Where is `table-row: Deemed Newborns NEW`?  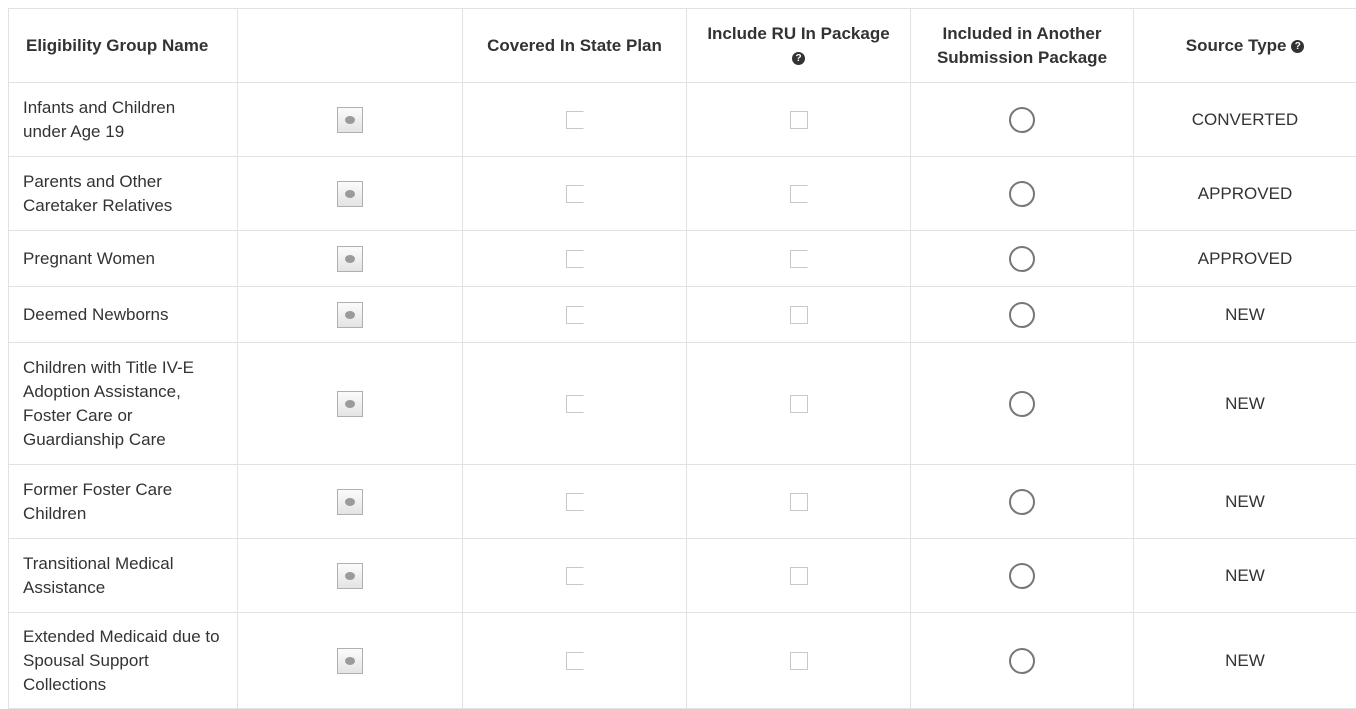
table-row: Deemed Newborns NEW is located at coordinates (682, 315).